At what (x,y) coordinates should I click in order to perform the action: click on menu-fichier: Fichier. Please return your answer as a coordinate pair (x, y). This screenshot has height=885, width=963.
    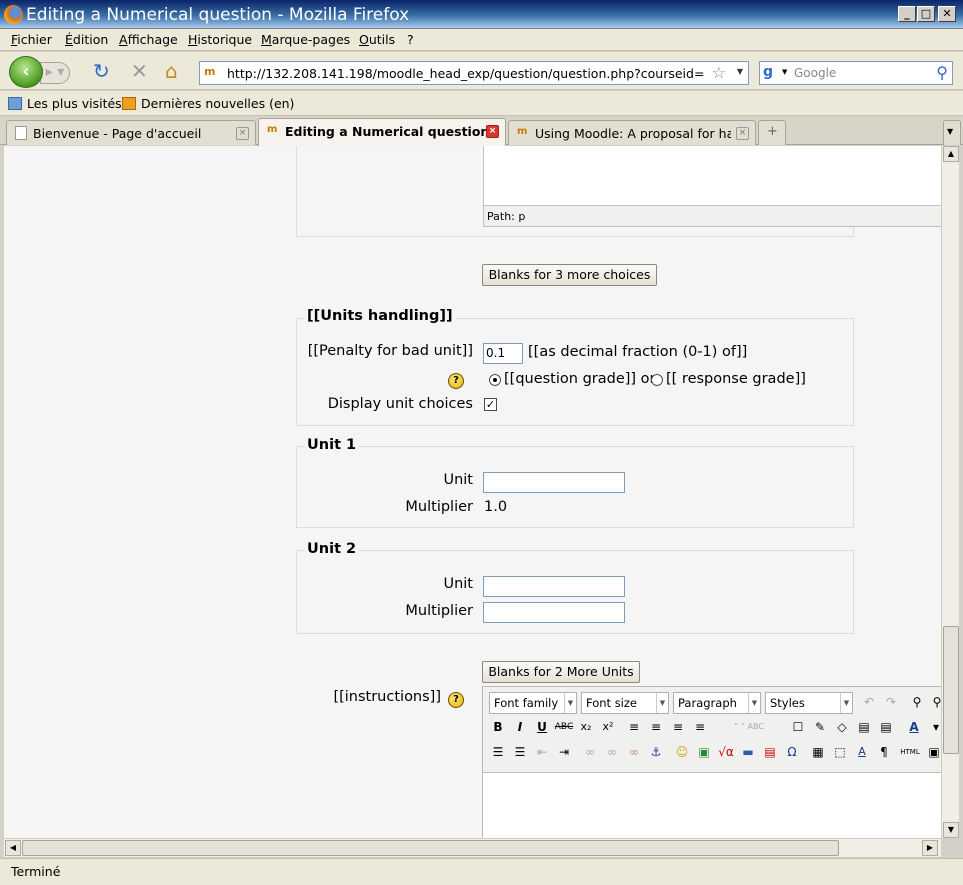
    Looking at the image, I should click on (31, 39).